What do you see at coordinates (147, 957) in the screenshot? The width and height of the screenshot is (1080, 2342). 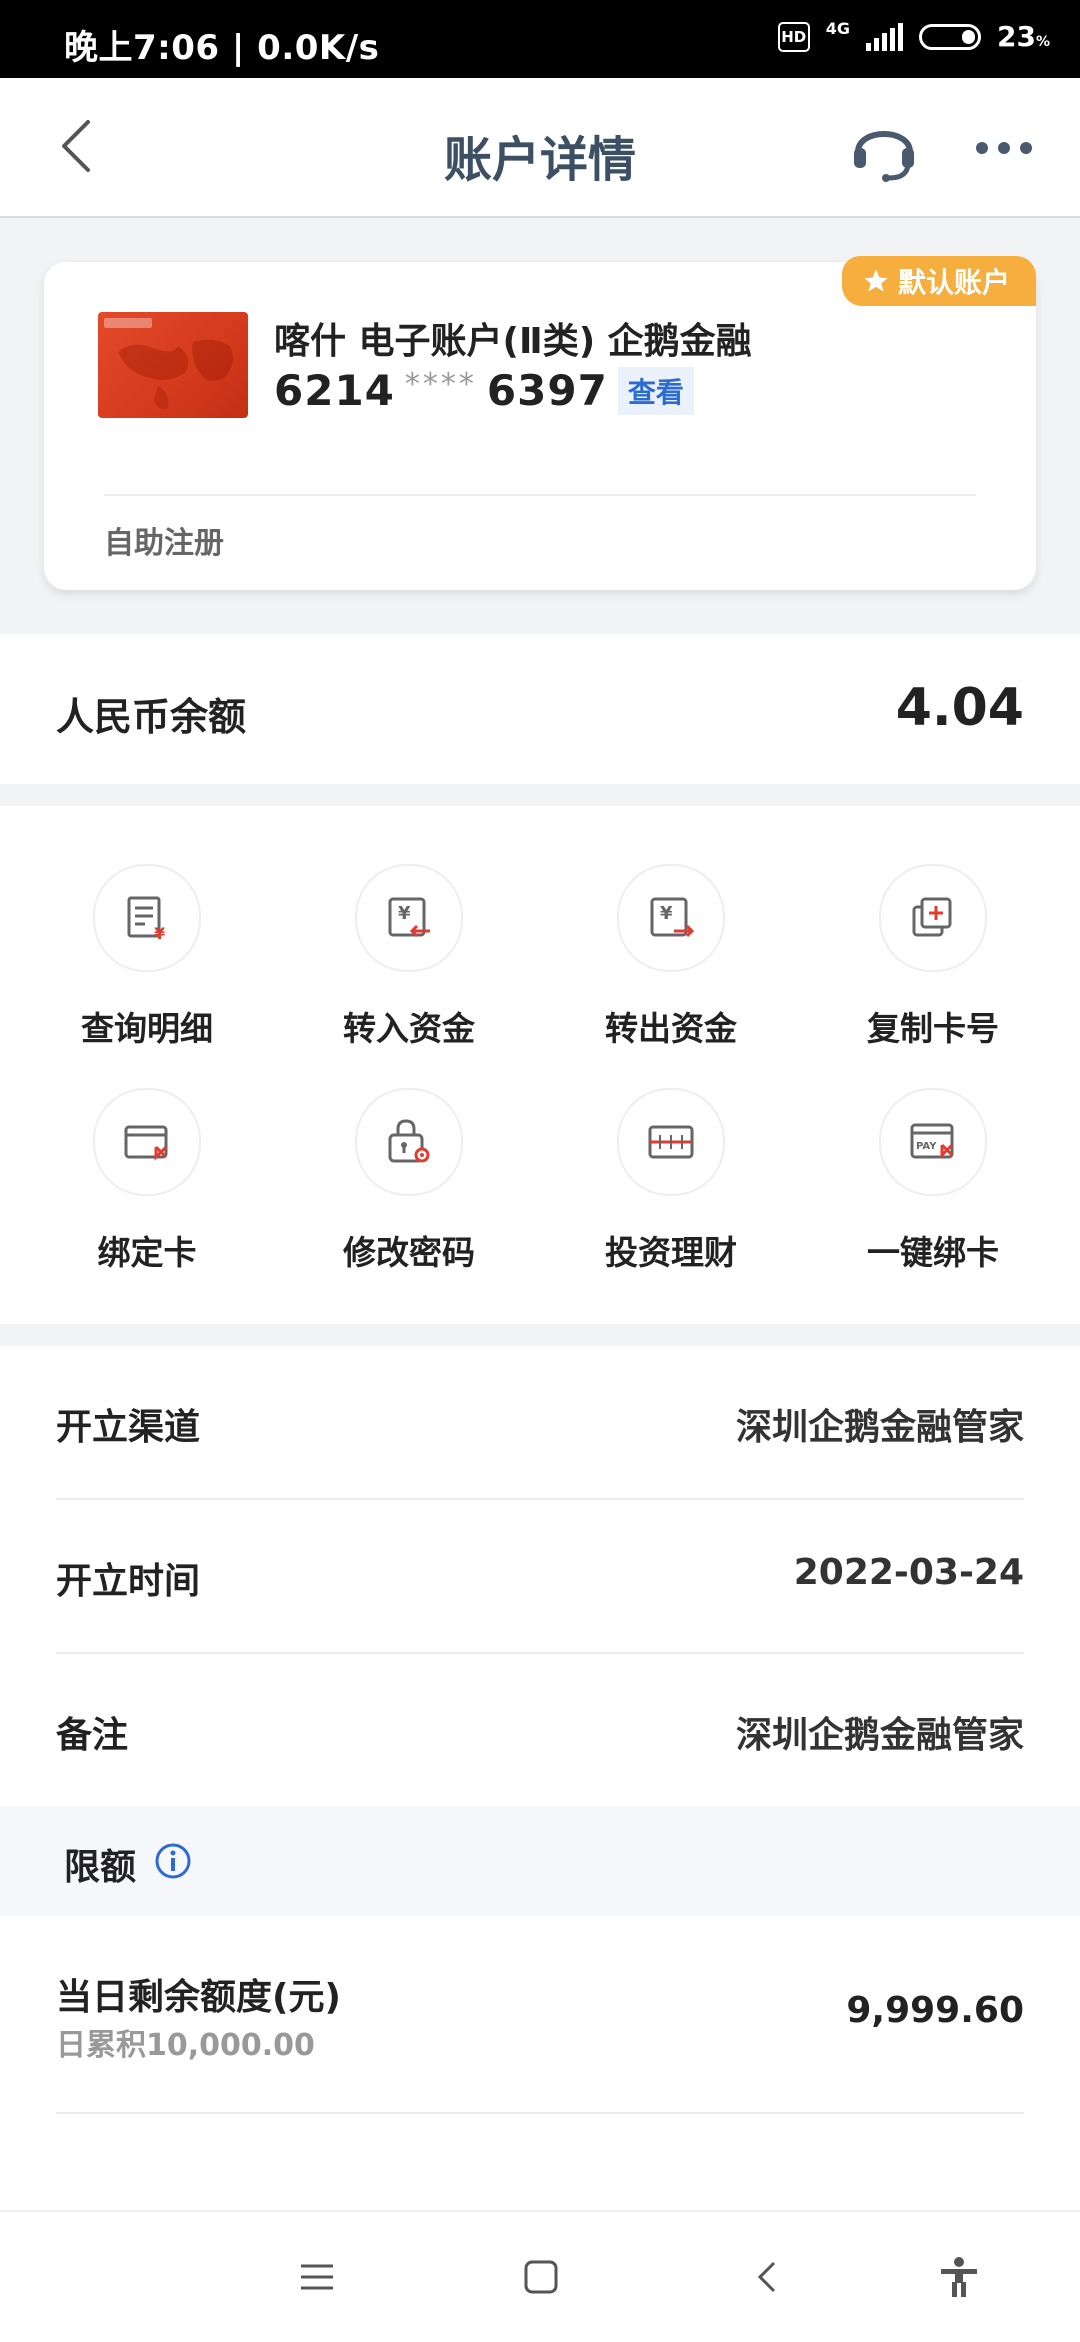 I see `grid-item-query-detail: ¥ 查询明细` at bounding box center [147, 957].